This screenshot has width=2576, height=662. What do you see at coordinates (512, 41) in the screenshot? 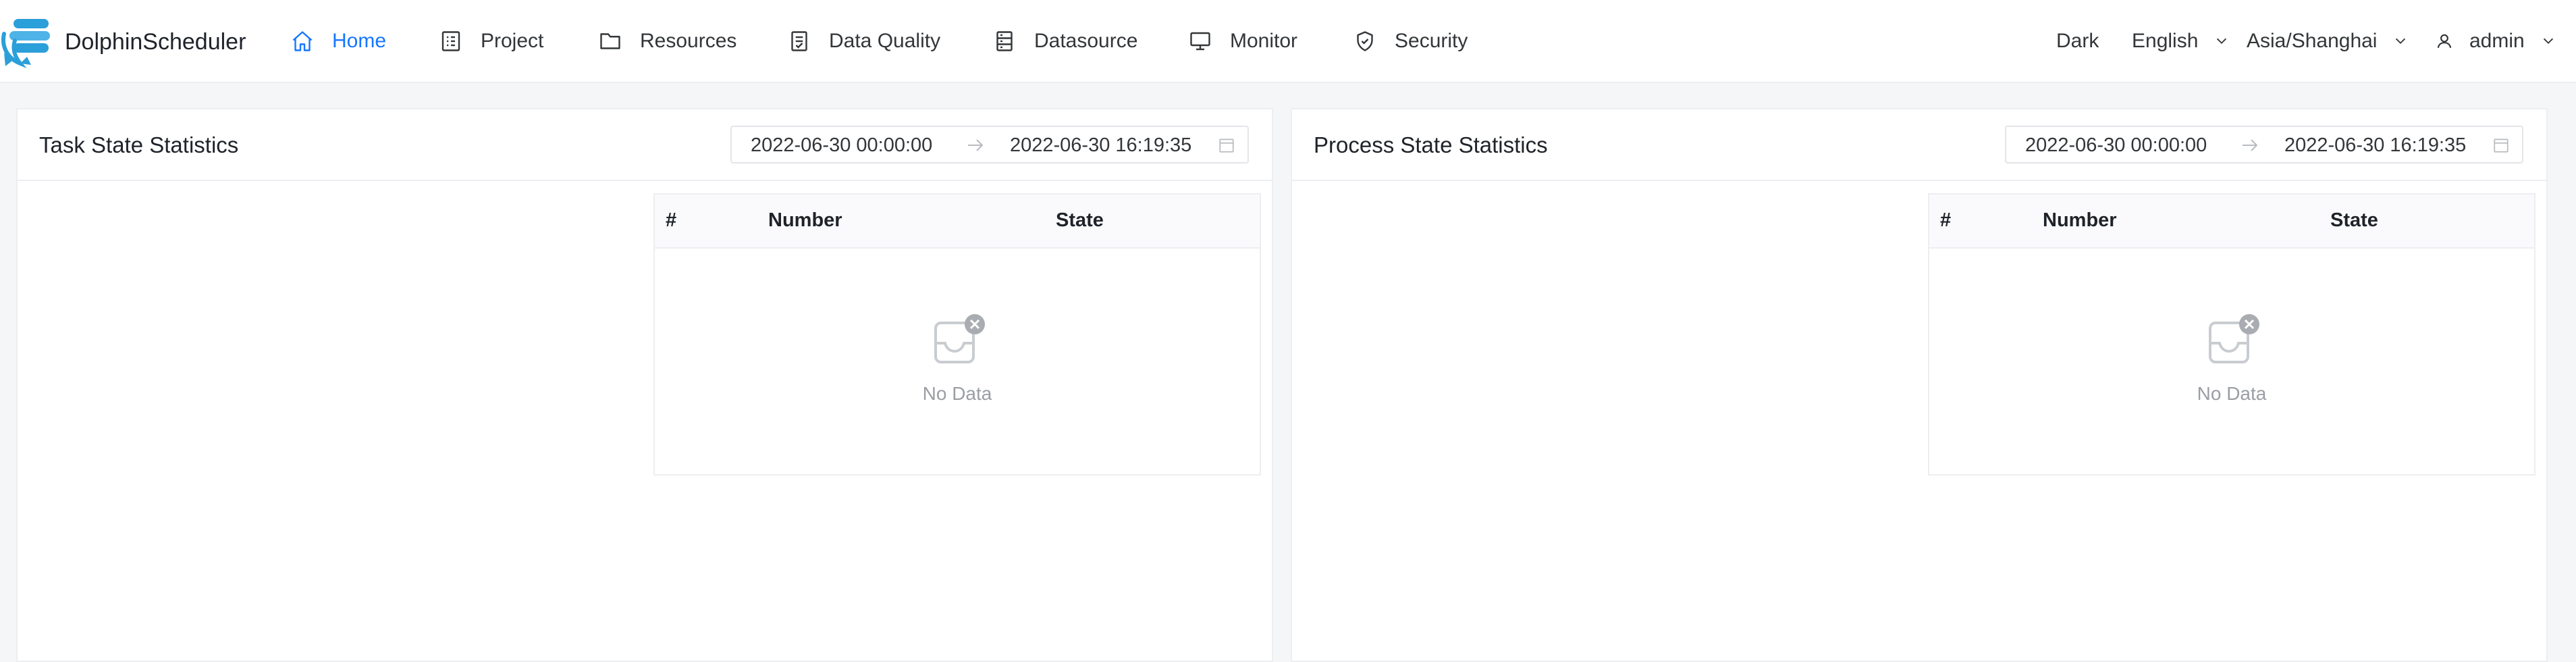
I see `nav-item-label: Project` at bounding box center [512, 41].